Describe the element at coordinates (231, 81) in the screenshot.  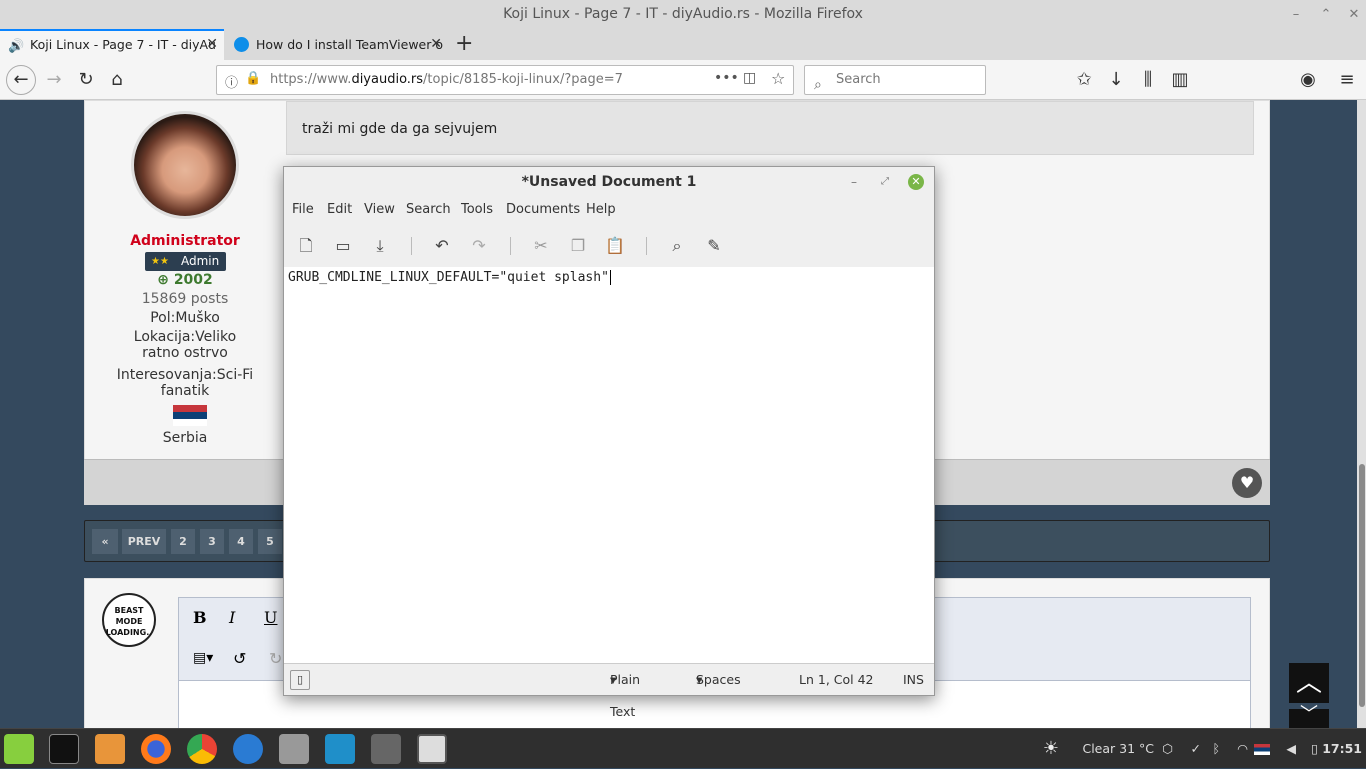
I see `info-icon: ⓘ` at that location.